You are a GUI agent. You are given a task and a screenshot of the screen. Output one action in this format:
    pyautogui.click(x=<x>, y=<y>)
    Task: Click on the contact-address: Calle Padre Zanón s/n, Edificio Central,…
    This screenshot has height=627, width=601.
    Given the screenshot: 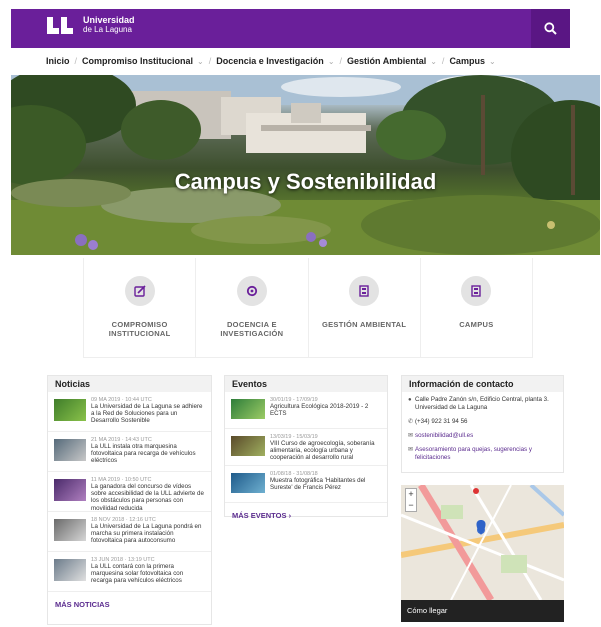 What is the action you would take?
    pyautogui.click(x=482, y=403)
    